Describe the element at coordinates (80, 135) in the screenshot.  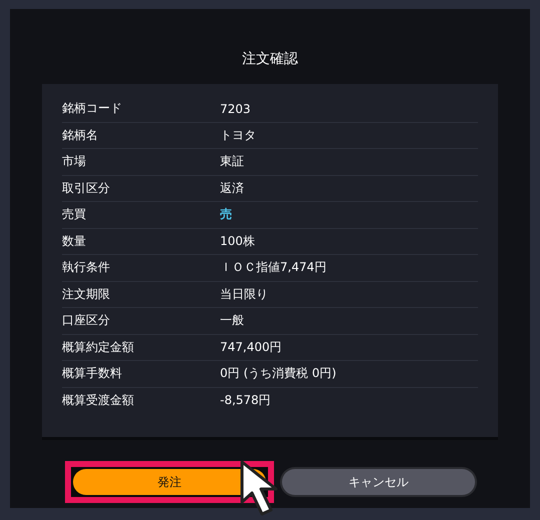
I see `field-label: 銘柄名` at that location.